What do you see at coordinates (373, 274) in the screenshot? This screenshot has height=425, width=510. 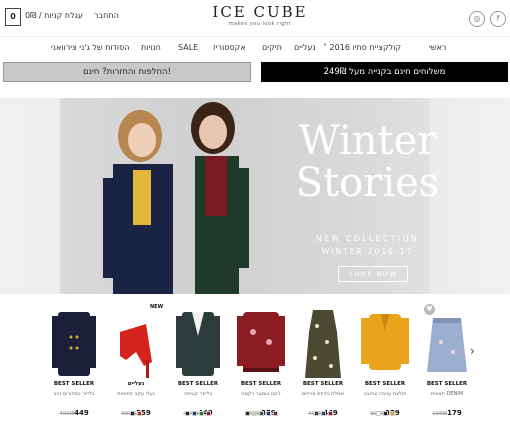 I see `shop-now-button: SHOP NOW` at bounding box center [373, 274].